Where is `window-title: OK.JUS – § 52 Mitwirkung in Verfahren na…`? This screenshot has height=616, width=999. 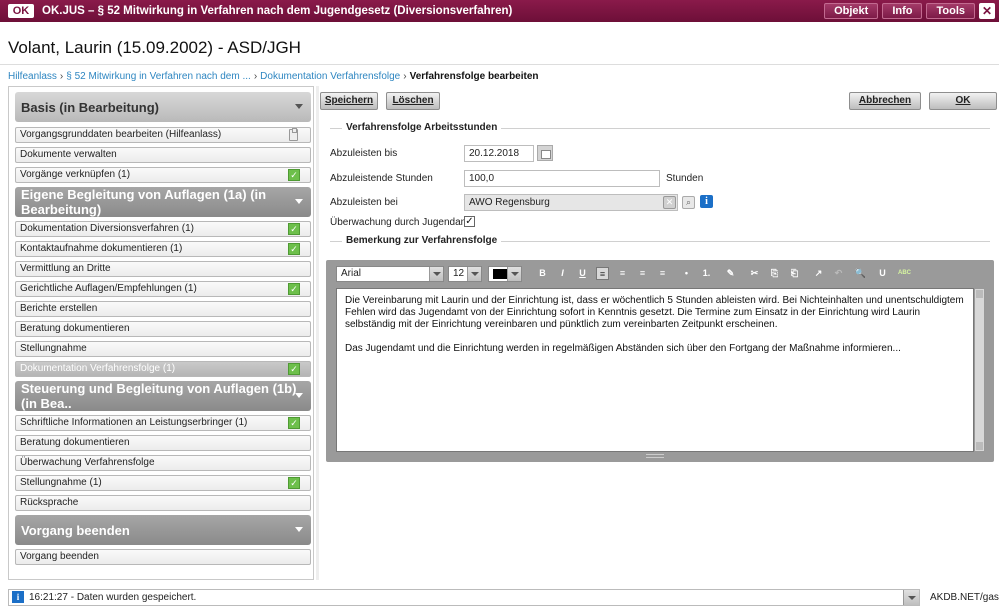 window-title: OK.JUS – § 52 Mitwirkung in Verfahren na… is located at coordinates (277, 11).